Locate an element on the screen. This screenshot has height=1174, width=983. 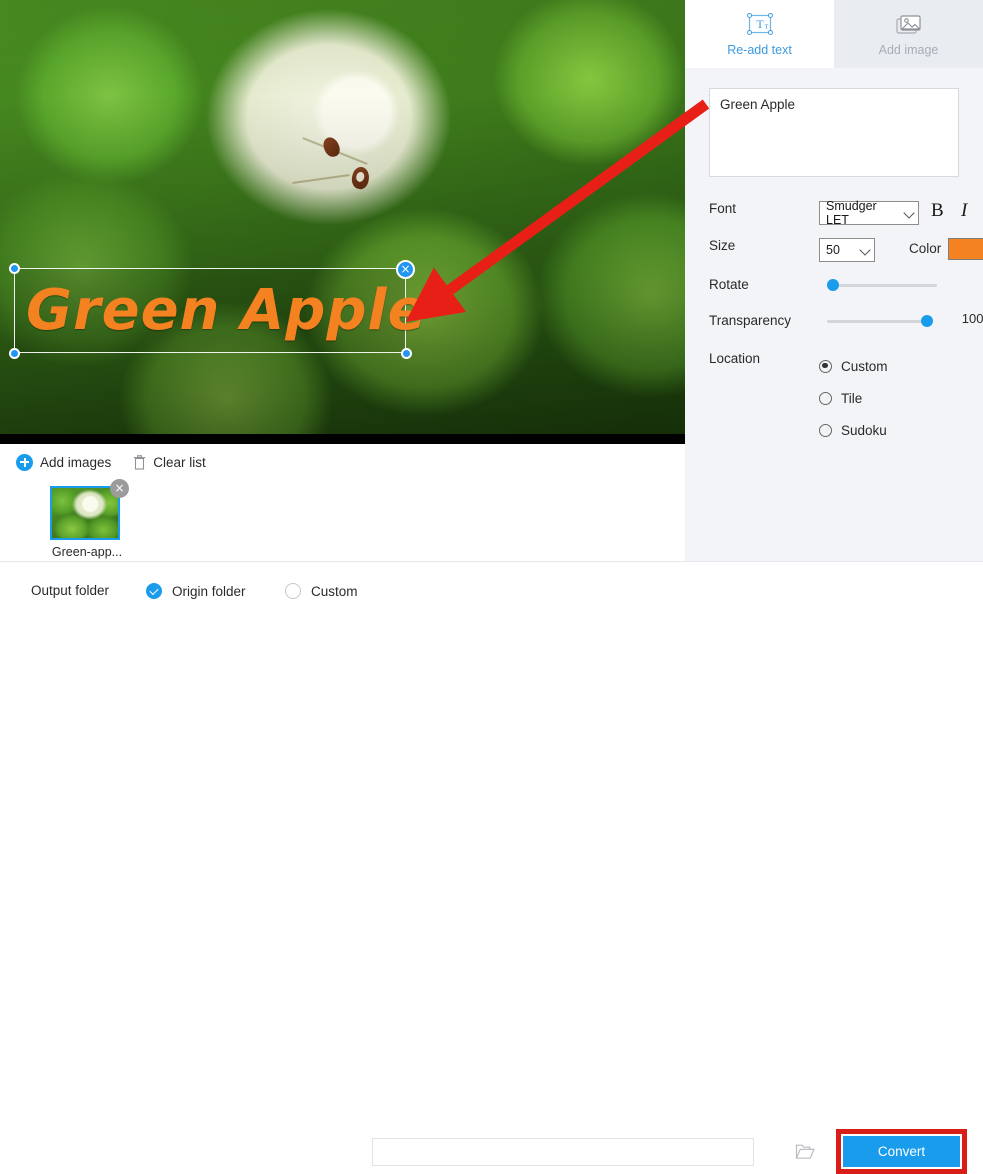
transparency-value: 100% is located at coordinates (972, 318).